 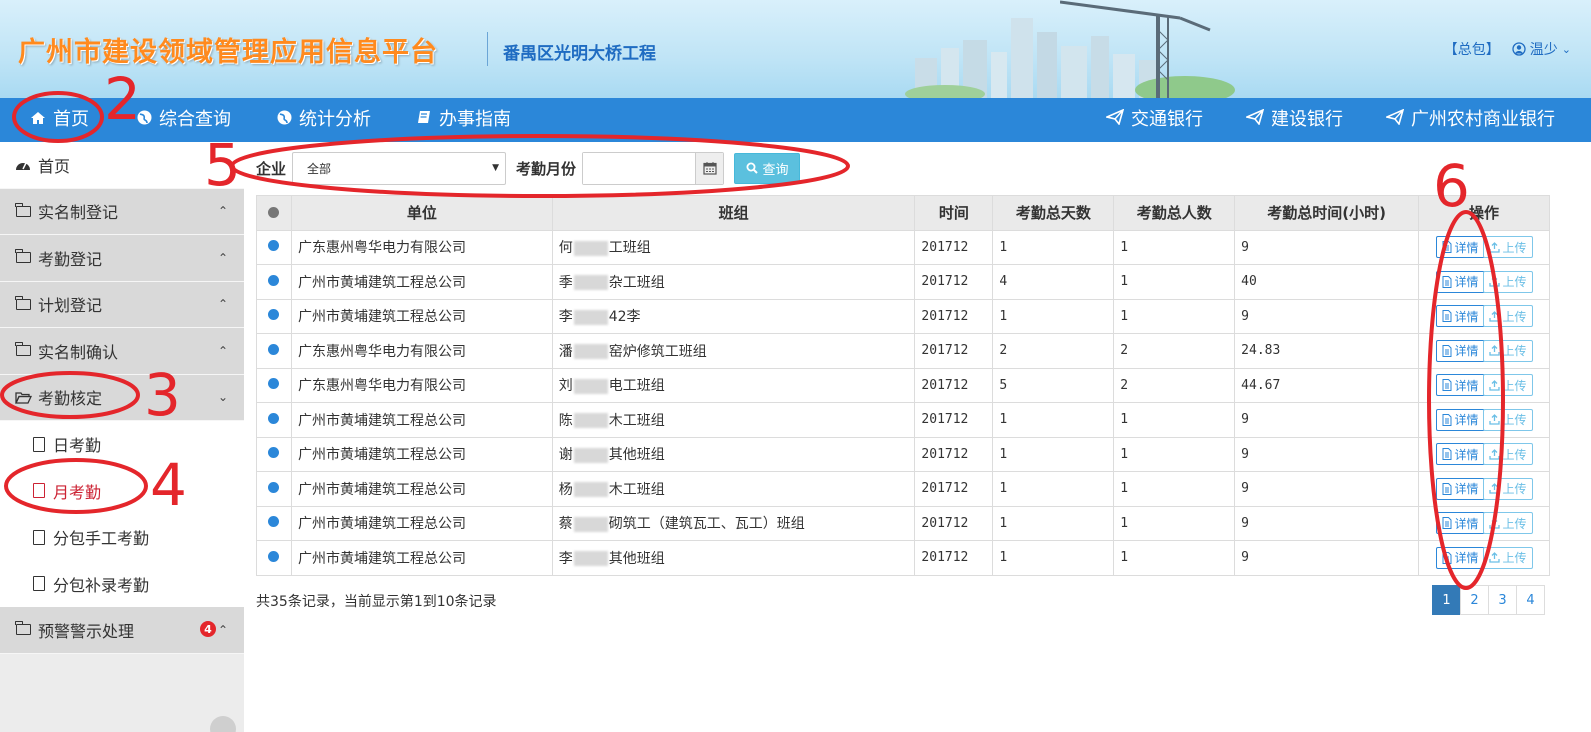 I want to click on sidebar-sub-daily: 日考勤, so click(x=122, y=444).